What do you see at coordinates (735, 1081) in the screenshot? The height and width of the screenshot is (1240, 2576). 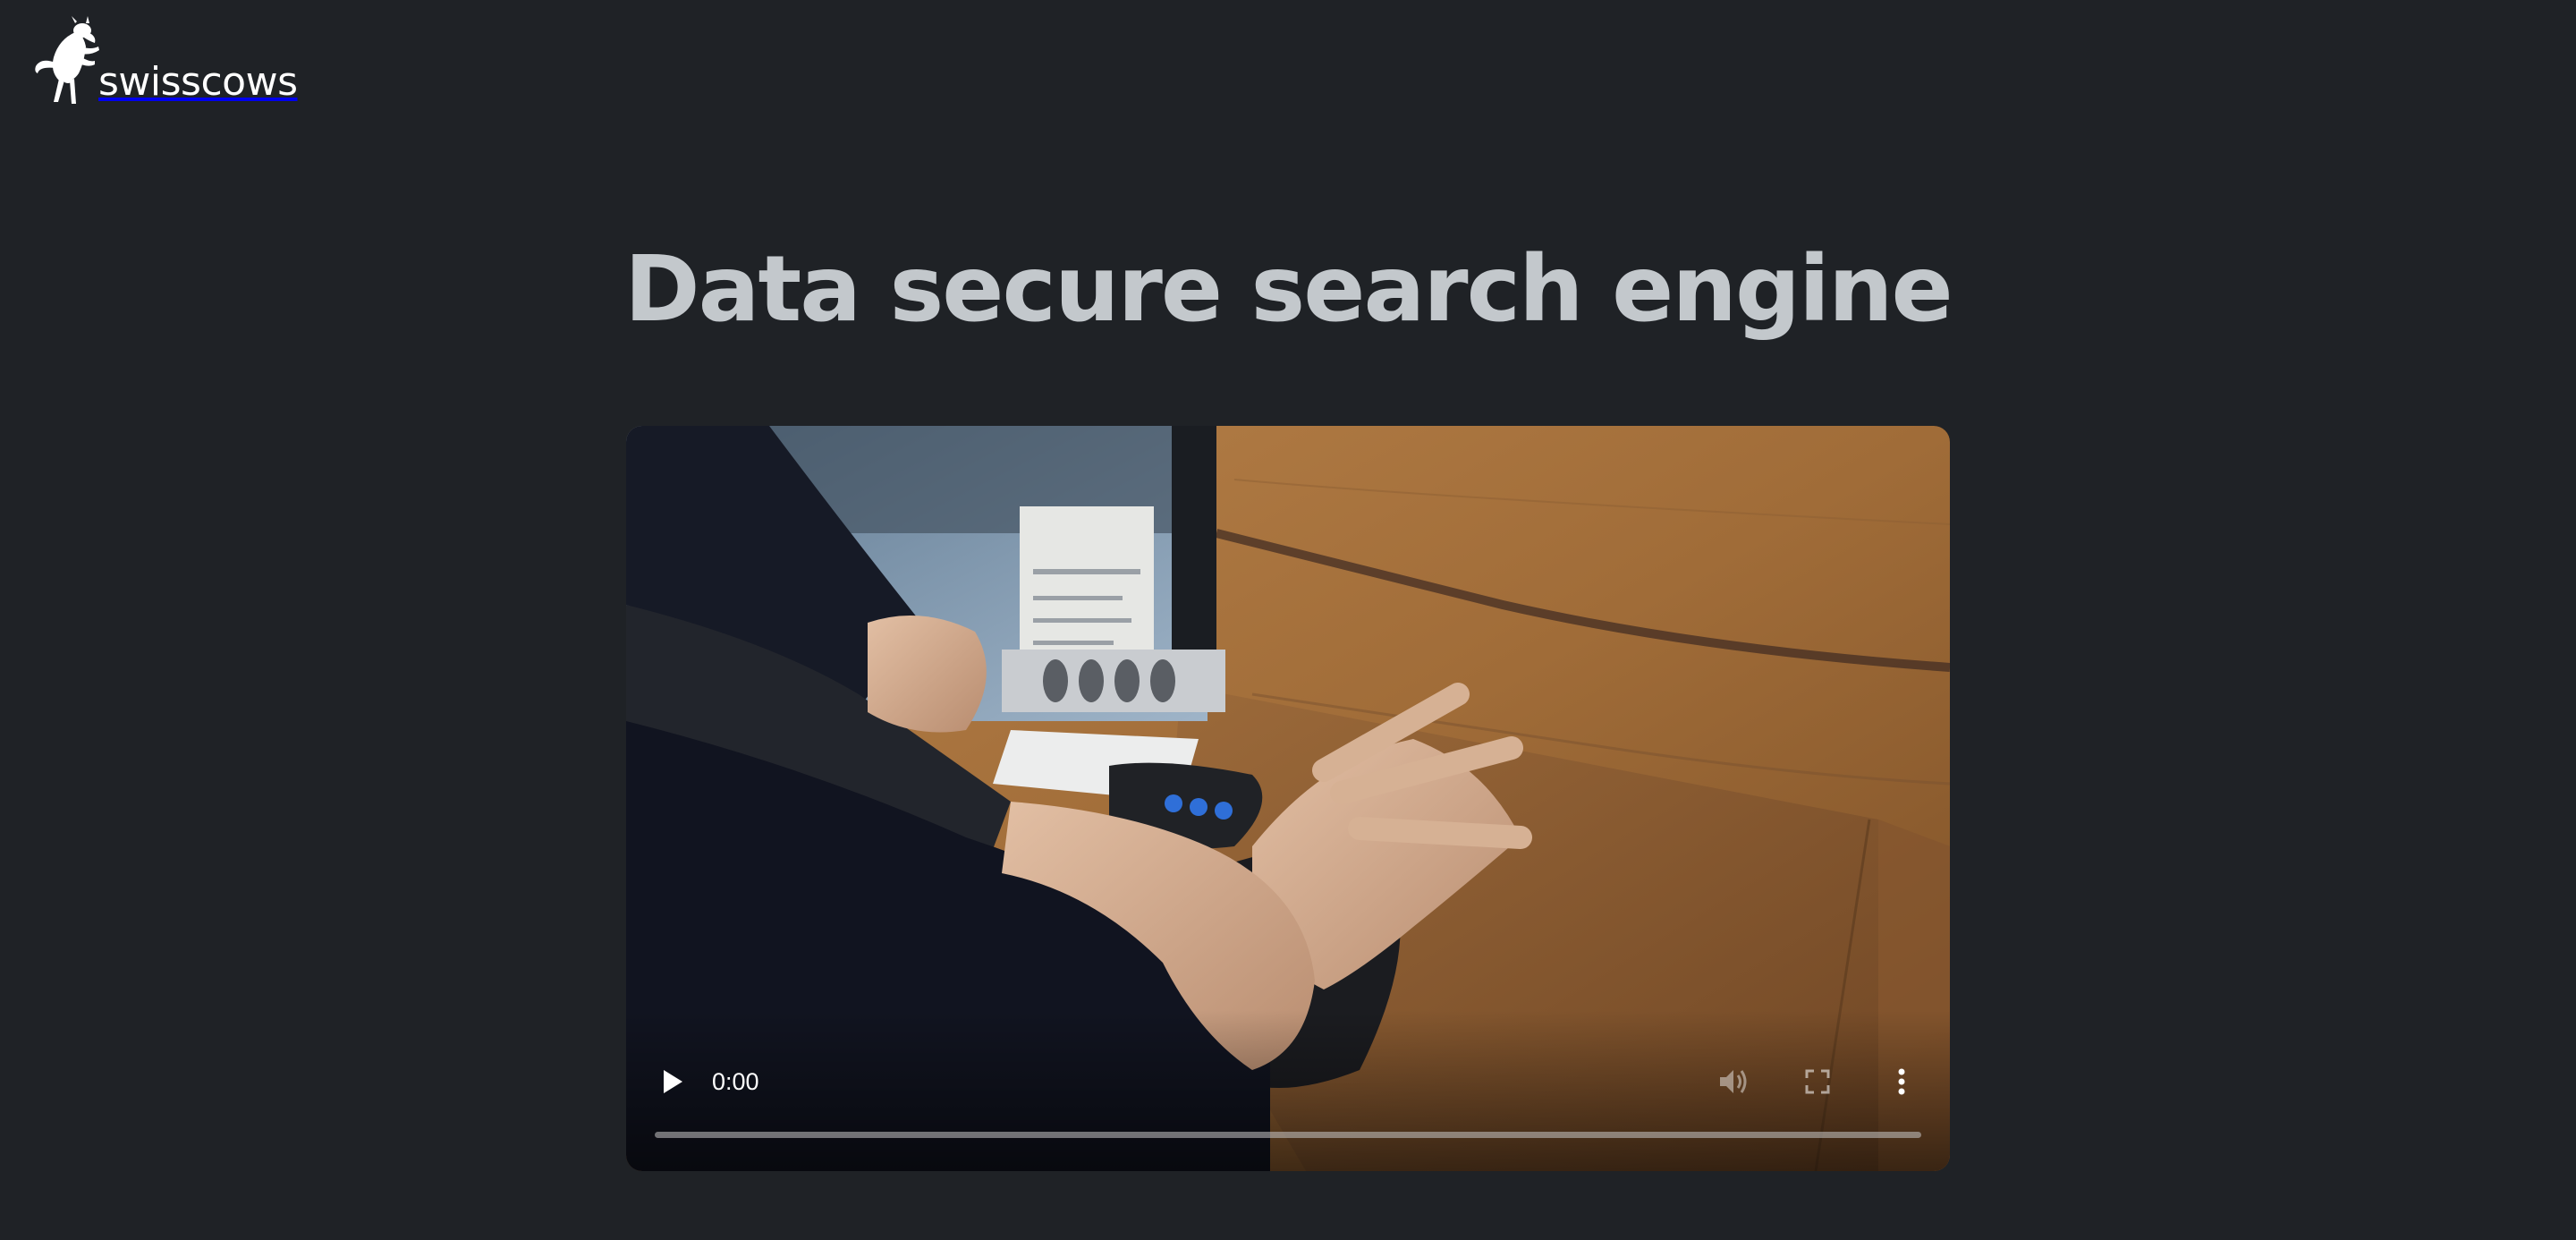 I see `current-time: 0:00` at bounding box center [735, 1081].